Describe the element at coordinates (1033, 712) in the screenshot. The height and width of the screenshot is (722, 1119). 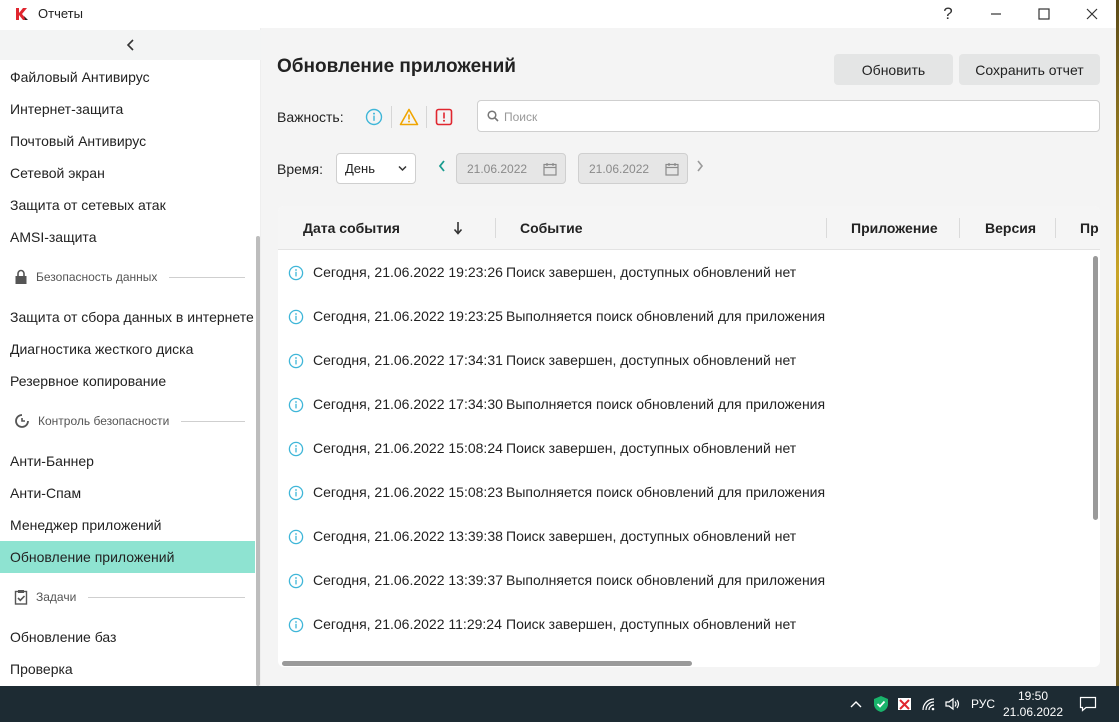
I see `clock-date: 21.06.2022` at that location.